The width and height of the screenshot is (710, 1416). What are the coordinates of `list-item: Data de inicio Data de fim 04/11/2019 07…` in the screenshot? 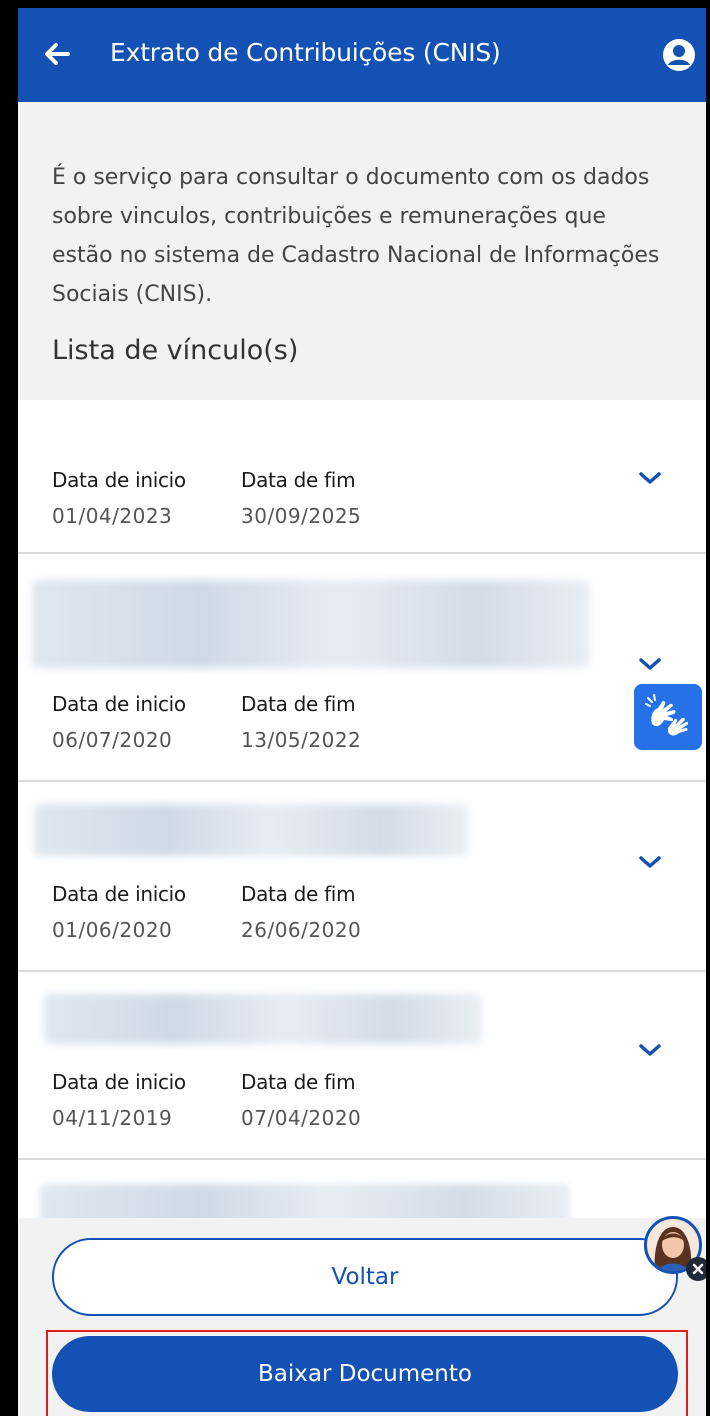 It's located at (362, 1066).